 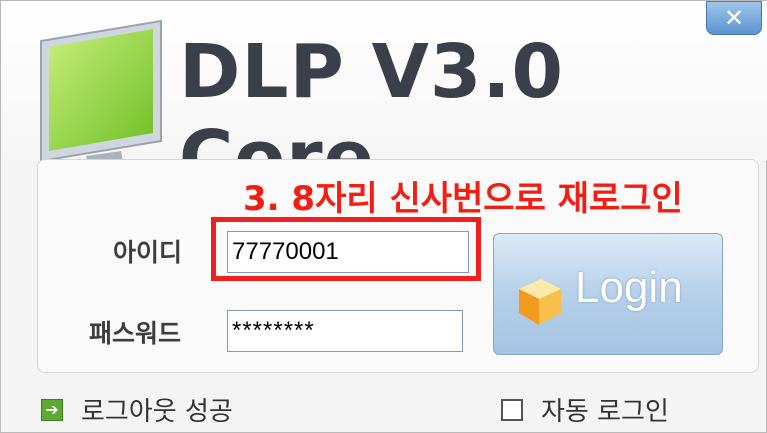 What do you see at coordinates (512, 410) in the screenshot?
I see `auto-login-checkbox` at bounding box center [512, 410].